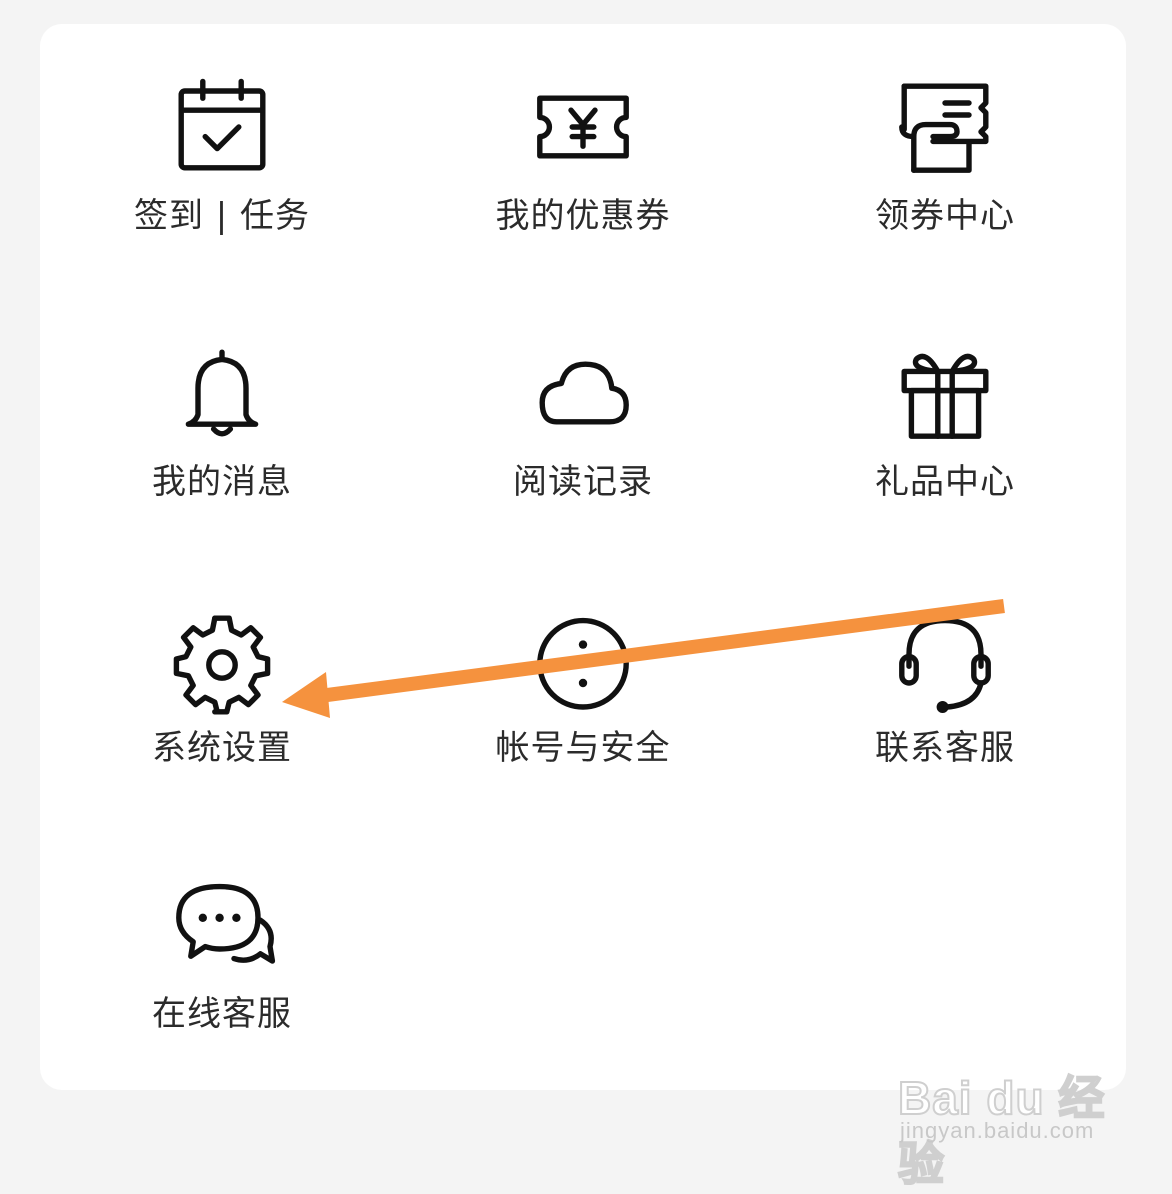 The height and width of the screenshot is (1194, 1172). Describe the element at coordinates (997, 1130) in the screenshot. I see `watermark-url: jingyan.baidu.com` at that location.